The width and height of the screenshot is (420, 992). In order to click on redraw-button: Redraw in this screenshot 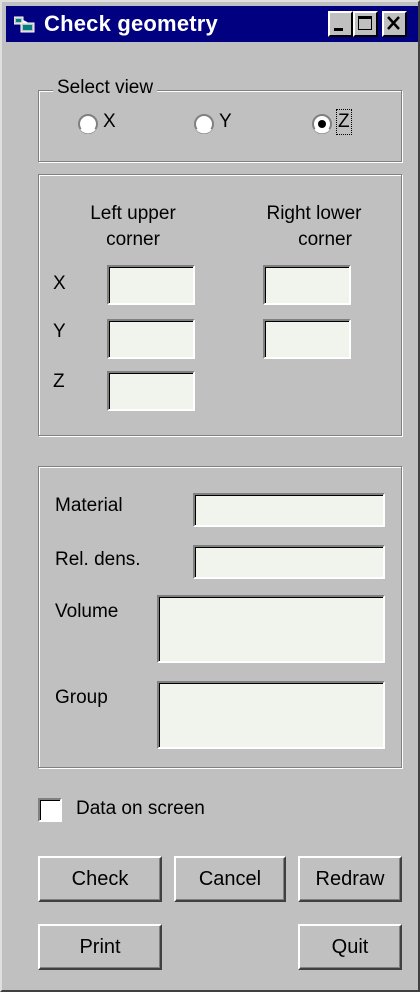, I will do `click(350, 879)`.